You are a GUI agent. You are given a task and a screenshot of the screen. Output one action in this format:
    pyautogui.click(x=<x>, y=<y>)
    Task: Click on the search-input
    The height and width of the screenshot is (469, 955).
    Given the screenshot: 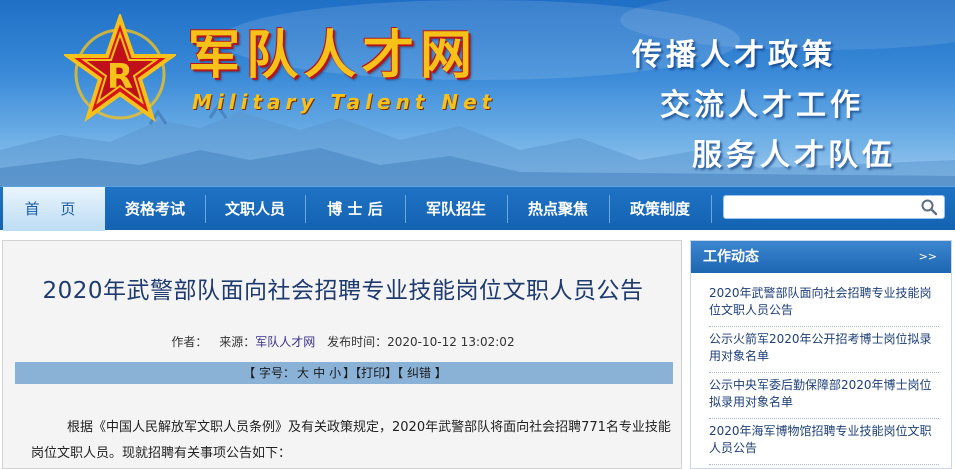 What is the action you would take?
    pyautogui.click(x=834, y=207)
    